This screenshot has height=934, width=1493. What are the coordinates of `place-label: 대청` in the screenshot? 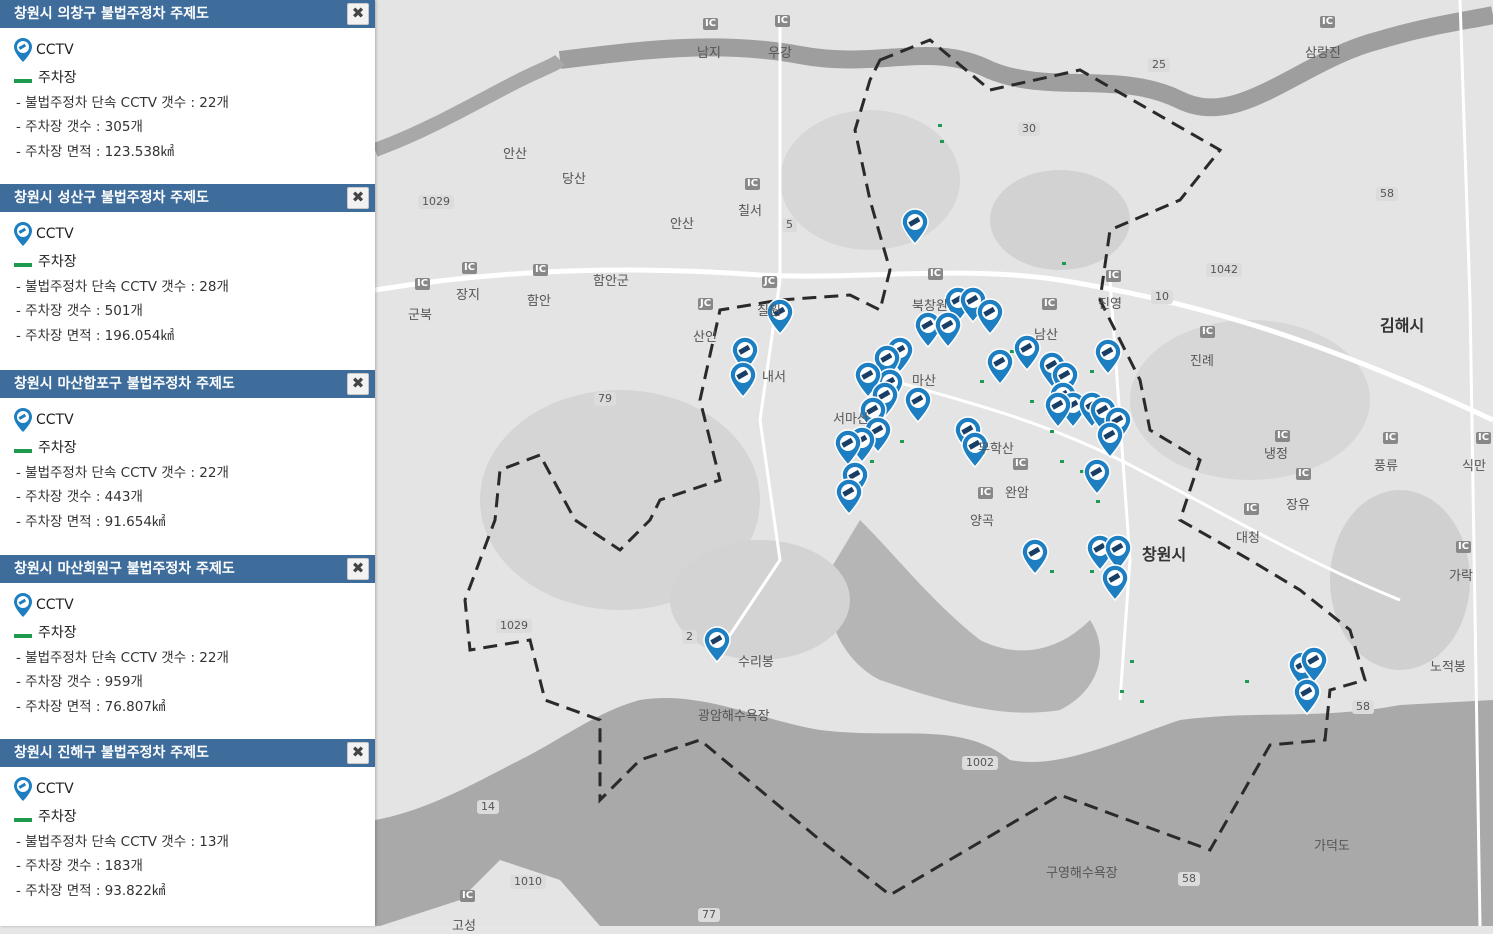 It's located at (1248, 538).